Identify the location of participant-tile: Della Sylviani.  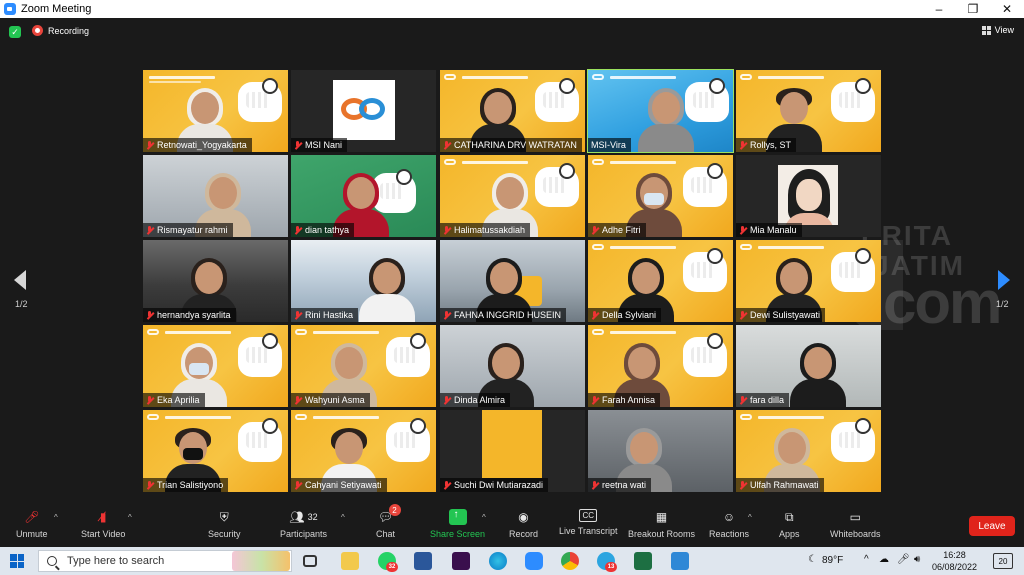
(660, 281).